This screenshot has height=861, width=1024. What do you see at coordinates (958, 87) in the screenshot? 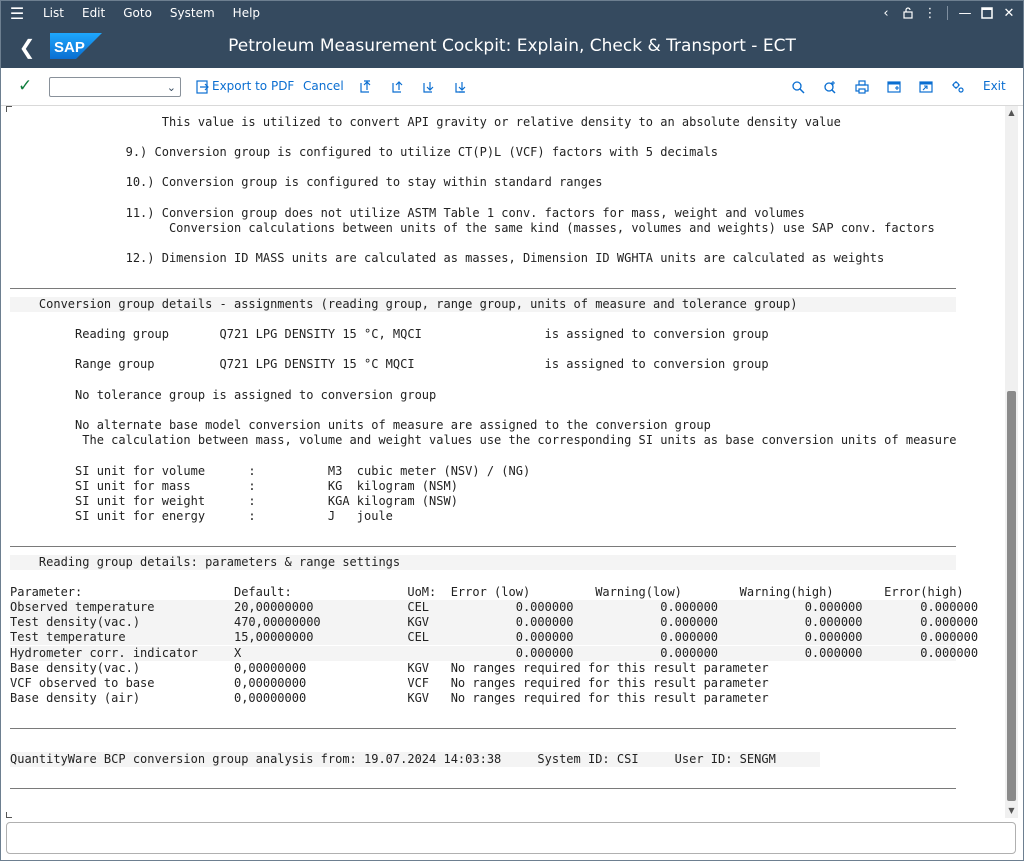
I see `settings-icon` at bounding box center [958, 87].